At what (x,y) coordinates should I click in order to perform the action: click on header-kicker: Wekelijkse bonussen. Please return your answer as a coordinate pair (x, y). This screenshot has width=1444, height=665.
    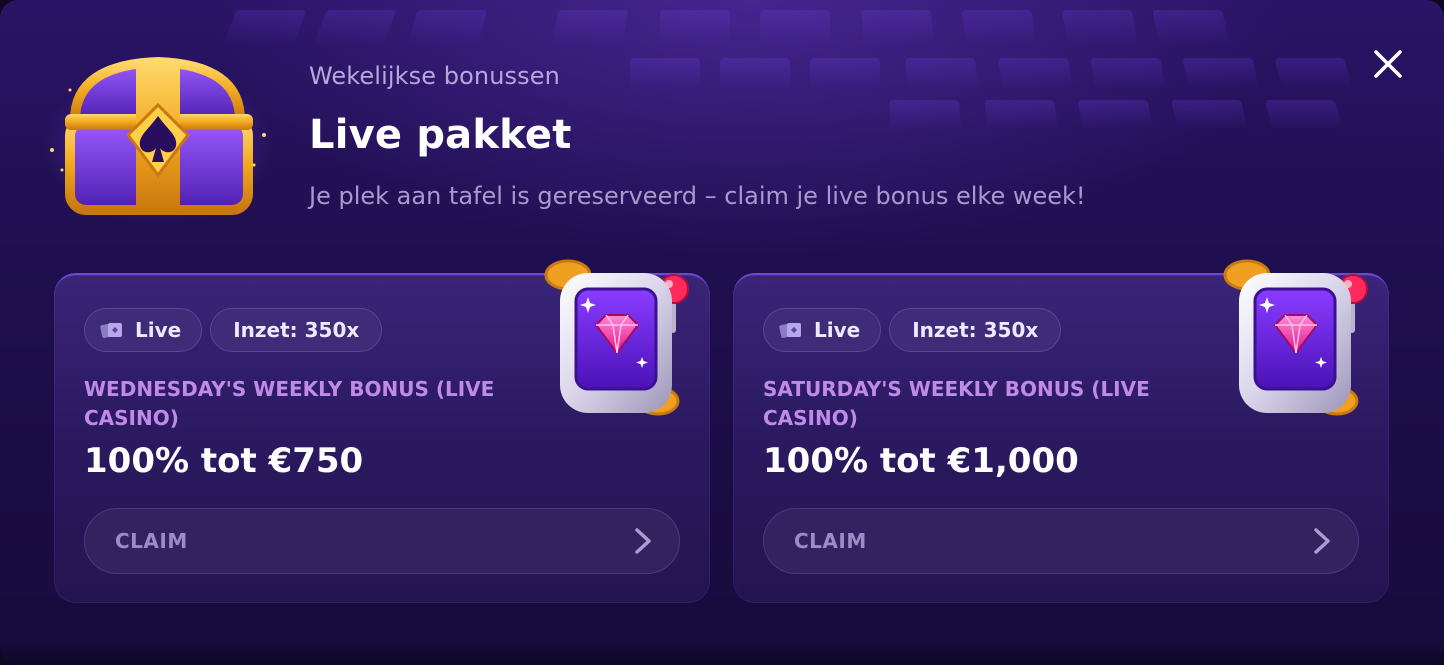
    Looking at the image, I should click on (434, 76).